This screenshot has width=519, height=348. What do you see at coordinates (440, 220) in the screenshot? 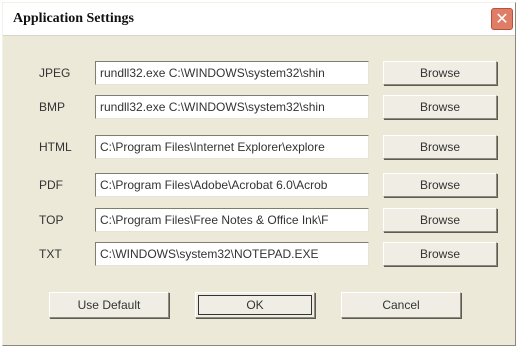
I see `top-browse-button: Browse` at bounding box center [440, 220].